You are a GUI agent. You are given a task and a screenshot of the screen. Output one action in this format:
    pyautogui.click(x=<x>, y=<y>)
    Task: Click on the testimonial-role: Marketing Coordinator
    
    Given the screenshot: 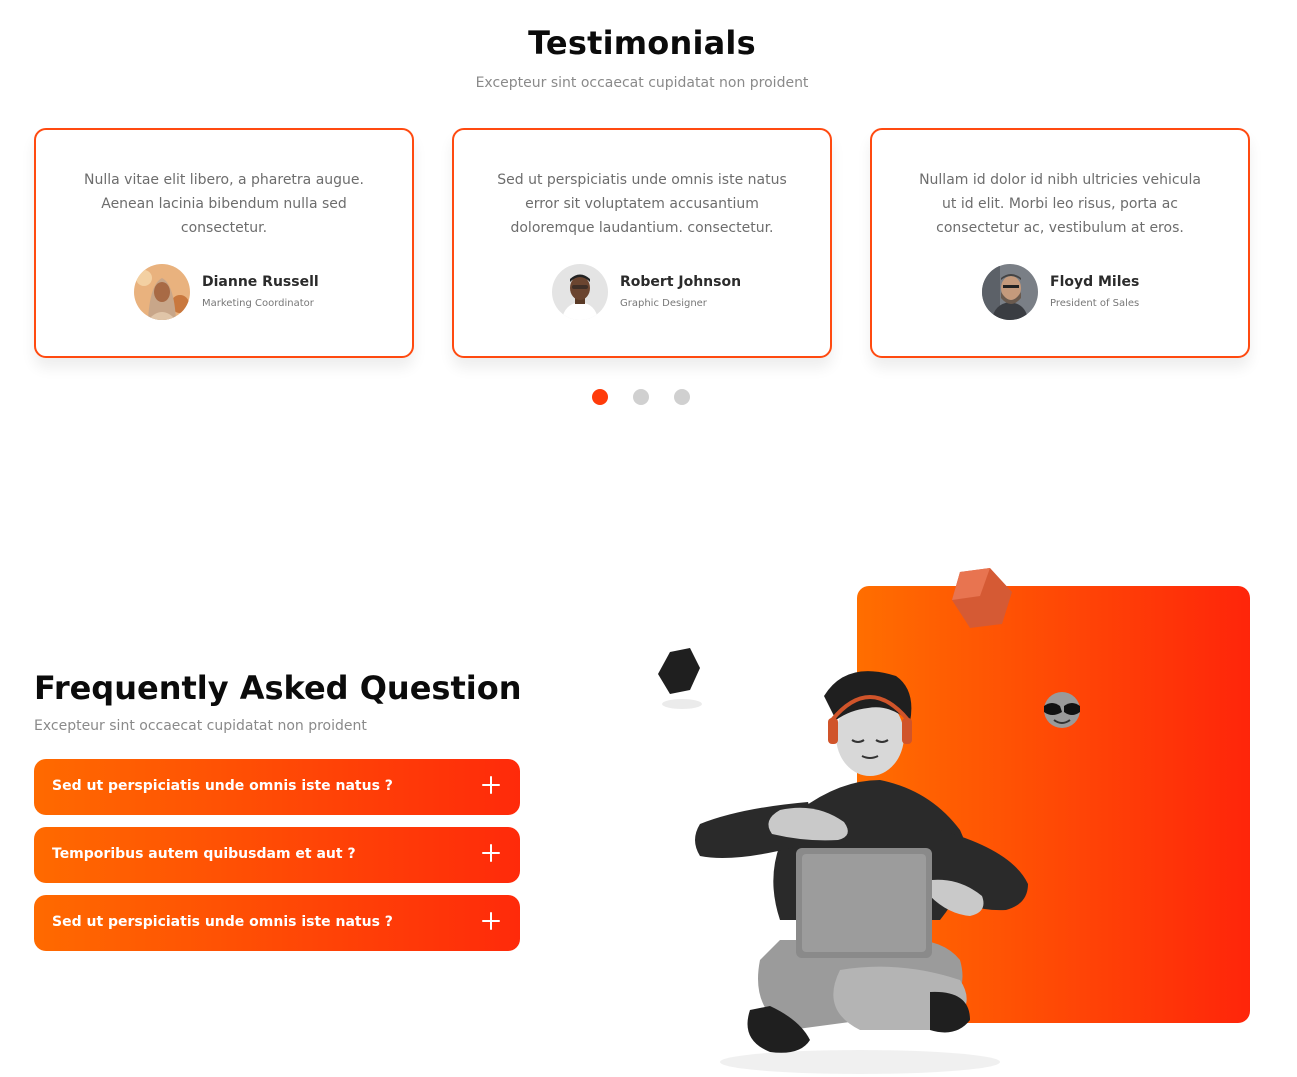 What is the action you would take?
    pyautogui.click(x=258, y=303)
    